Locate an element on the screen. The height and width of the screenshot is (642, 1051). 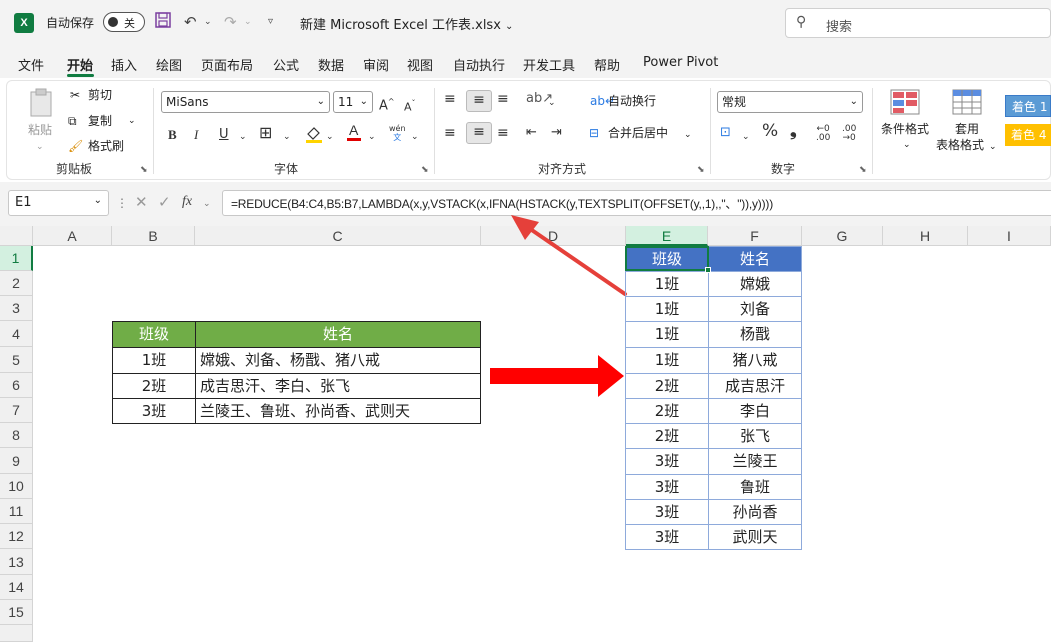
search-box: ⚲ 搜索 is located at coordinates (918, 23).